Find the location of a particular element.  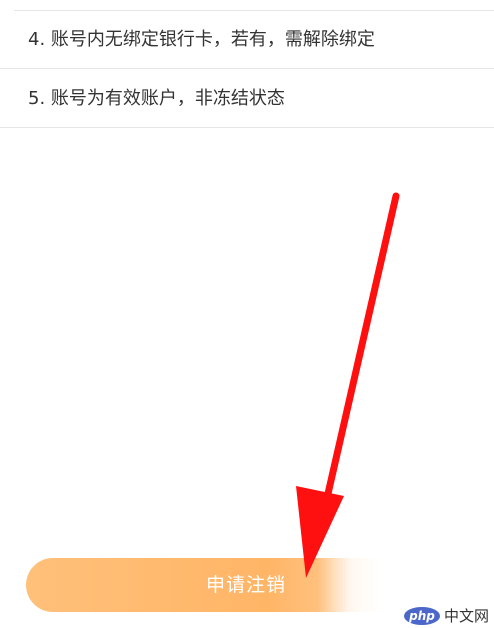

list-item: 4. 账号内无绑定银行卡，若有，需解除绑定 is located at coordinates (247, 40).